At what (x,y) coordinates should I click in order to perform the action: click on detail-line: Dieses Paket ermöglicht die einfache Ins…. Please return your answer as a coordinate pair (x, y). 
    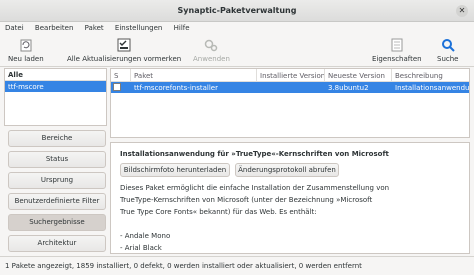
    Looking at the image, I should click on (255, 188).